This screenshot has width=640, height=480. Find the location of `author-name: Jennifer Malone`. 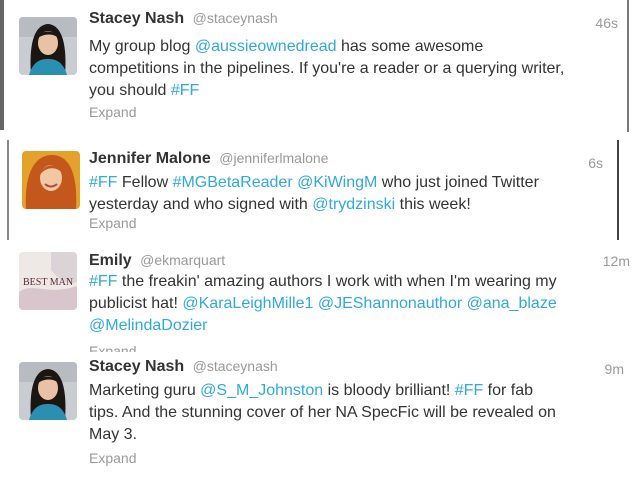

author-name: Jennifer Malone is located at coordinates (150, 158).